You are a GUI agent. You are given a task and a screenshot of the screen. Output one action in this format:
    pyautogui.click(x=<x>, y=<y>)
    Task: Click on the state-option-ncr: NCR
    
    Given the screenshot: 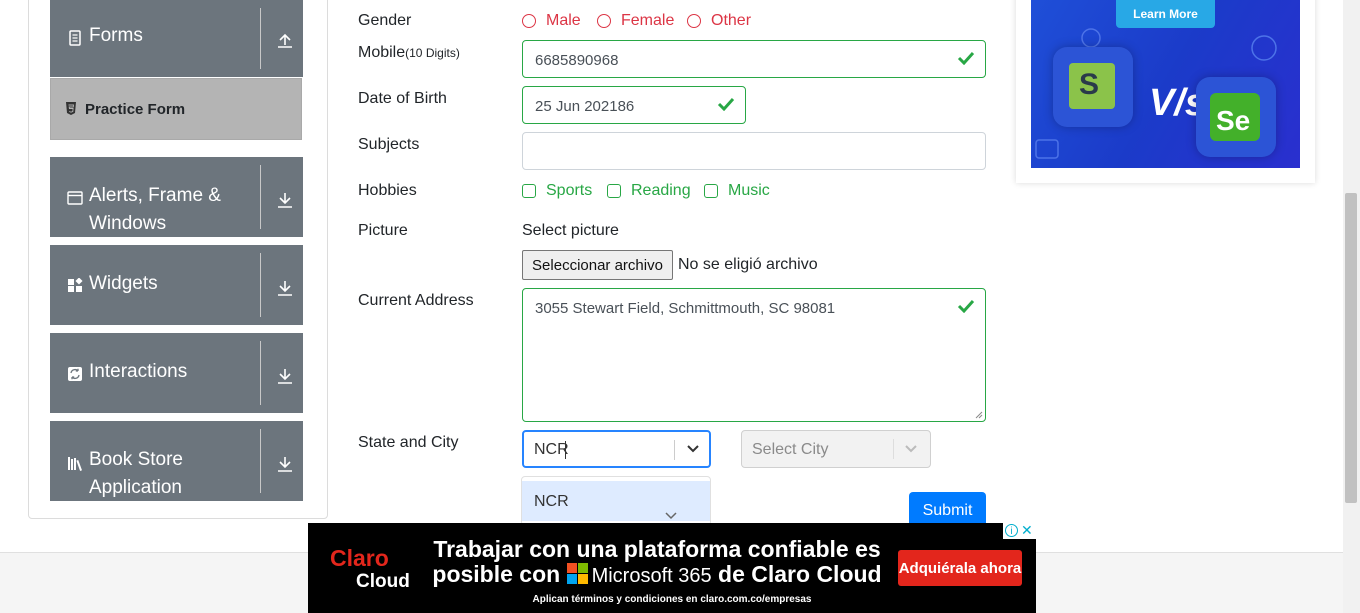 What is the action you would take?
    pyautogui.click(x=616, y=501)
    